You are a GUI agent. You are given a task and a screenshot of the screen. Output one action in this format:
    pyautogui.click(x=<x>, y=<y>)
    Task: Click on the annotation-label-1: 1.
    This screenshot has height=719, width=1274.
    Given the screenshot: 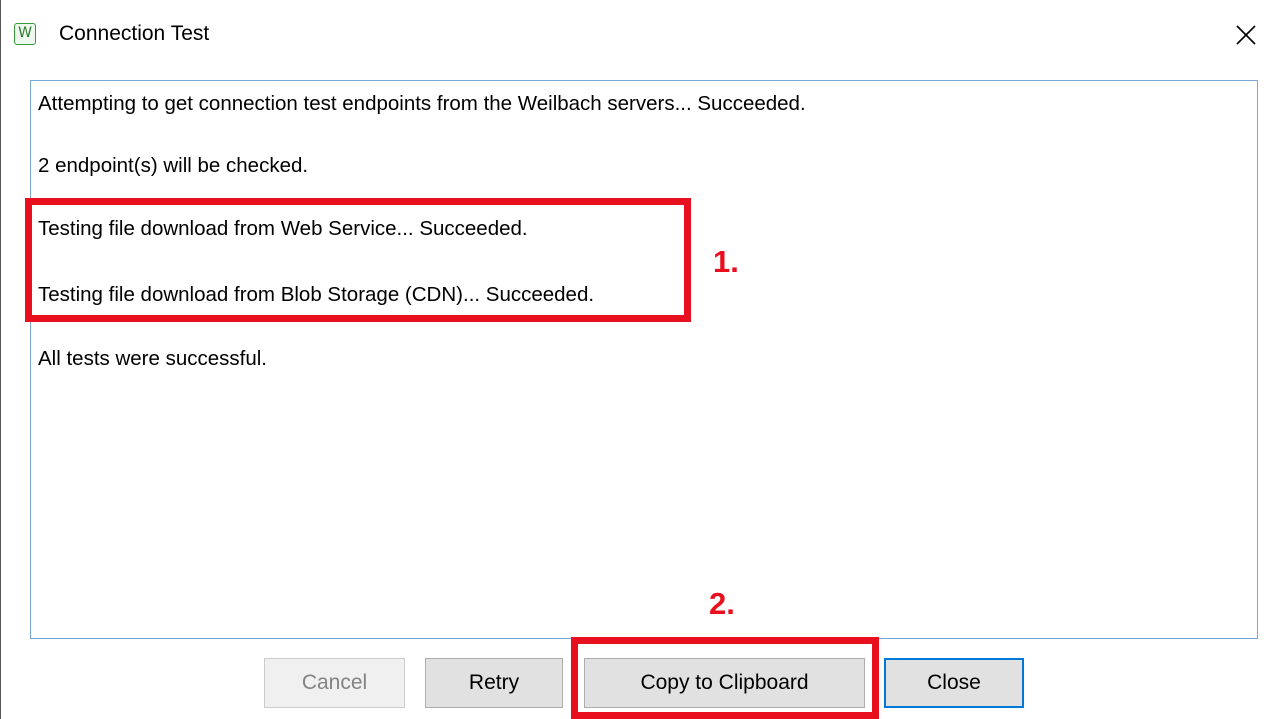 What is the action you would take?
    pyautogui.click(x=726, y=261)
    